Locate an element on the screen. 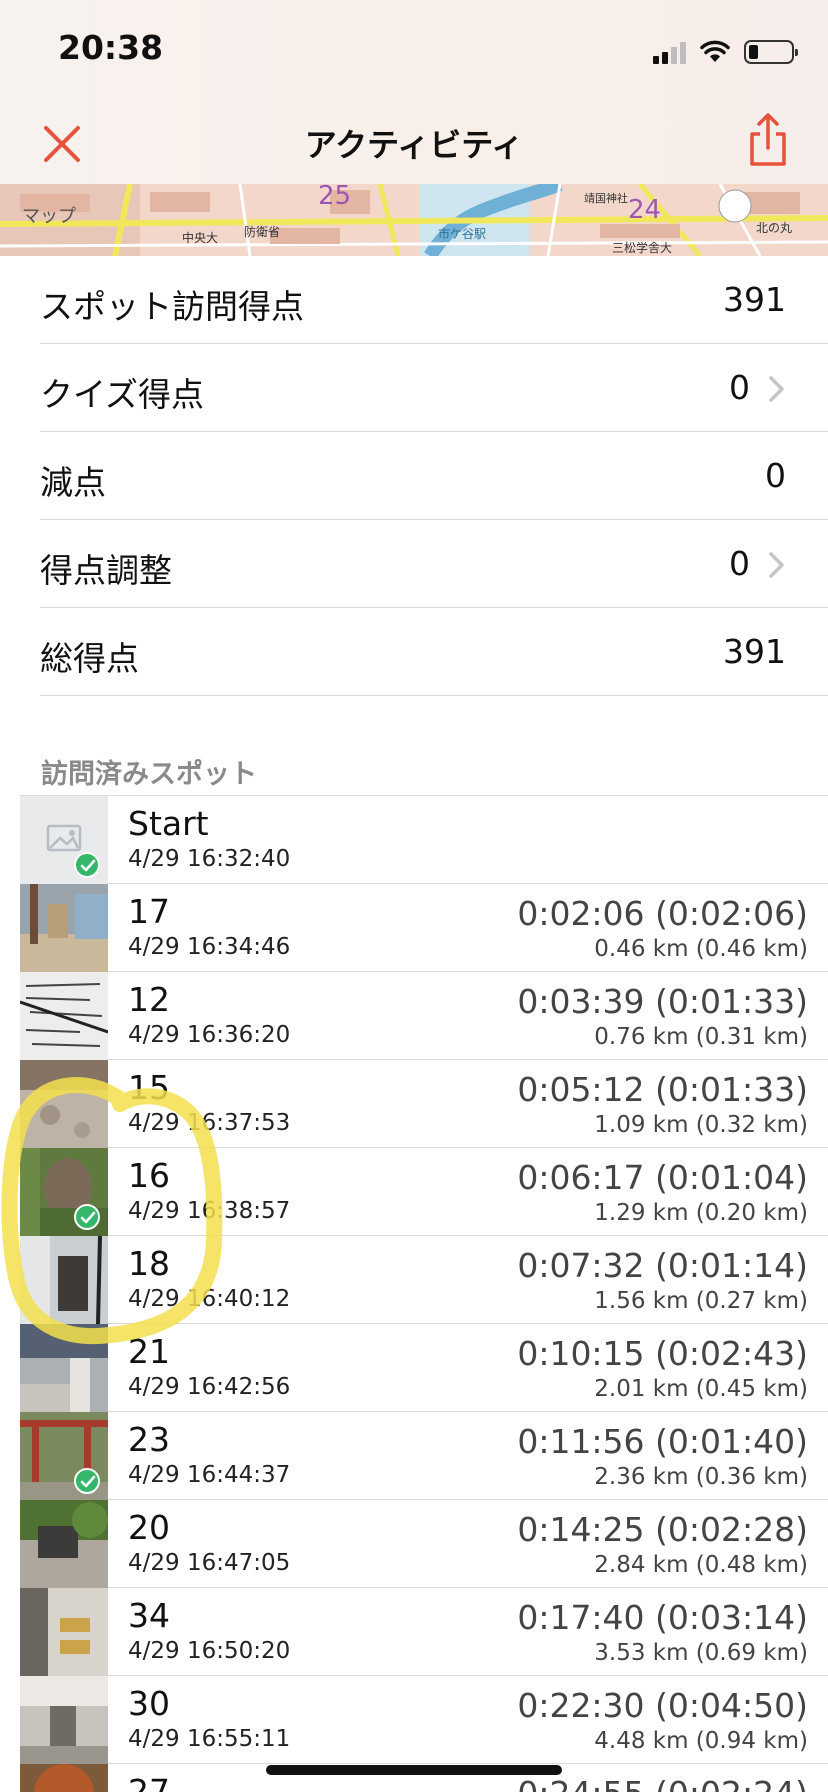 The width and height of the screenshot is (828, 1792). score-row-adjustment: 得点調整 0 is located at coordinates (434, 564).